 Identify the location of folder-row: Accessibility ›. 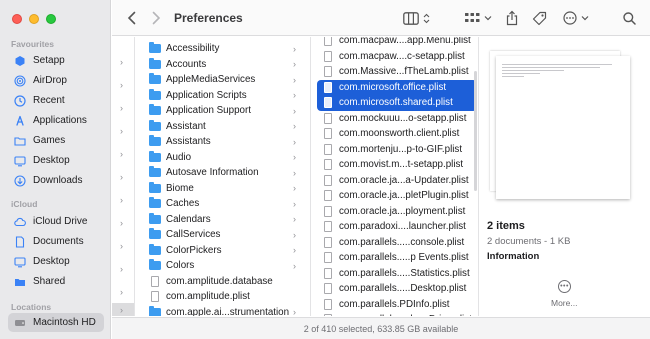
(223, 49).